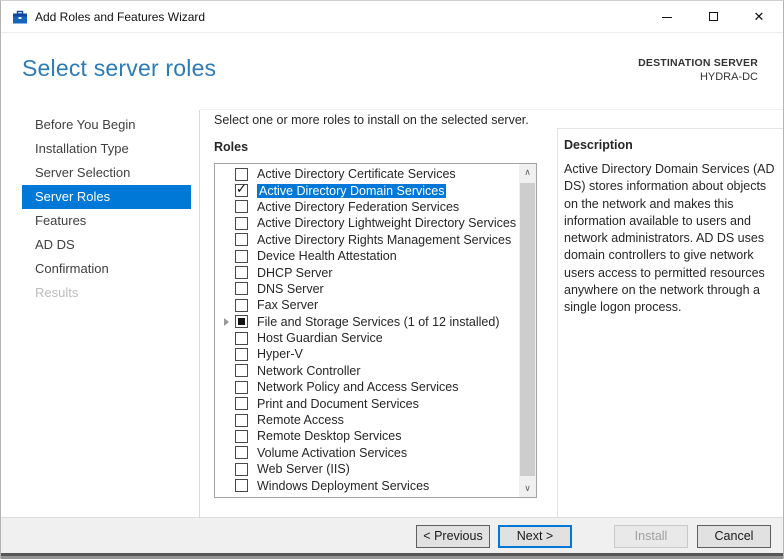 The image size is (784, 559). Describe the element at coordinates (119, 68) in the screenshot. I see `page-title: Select server roles` at that location.